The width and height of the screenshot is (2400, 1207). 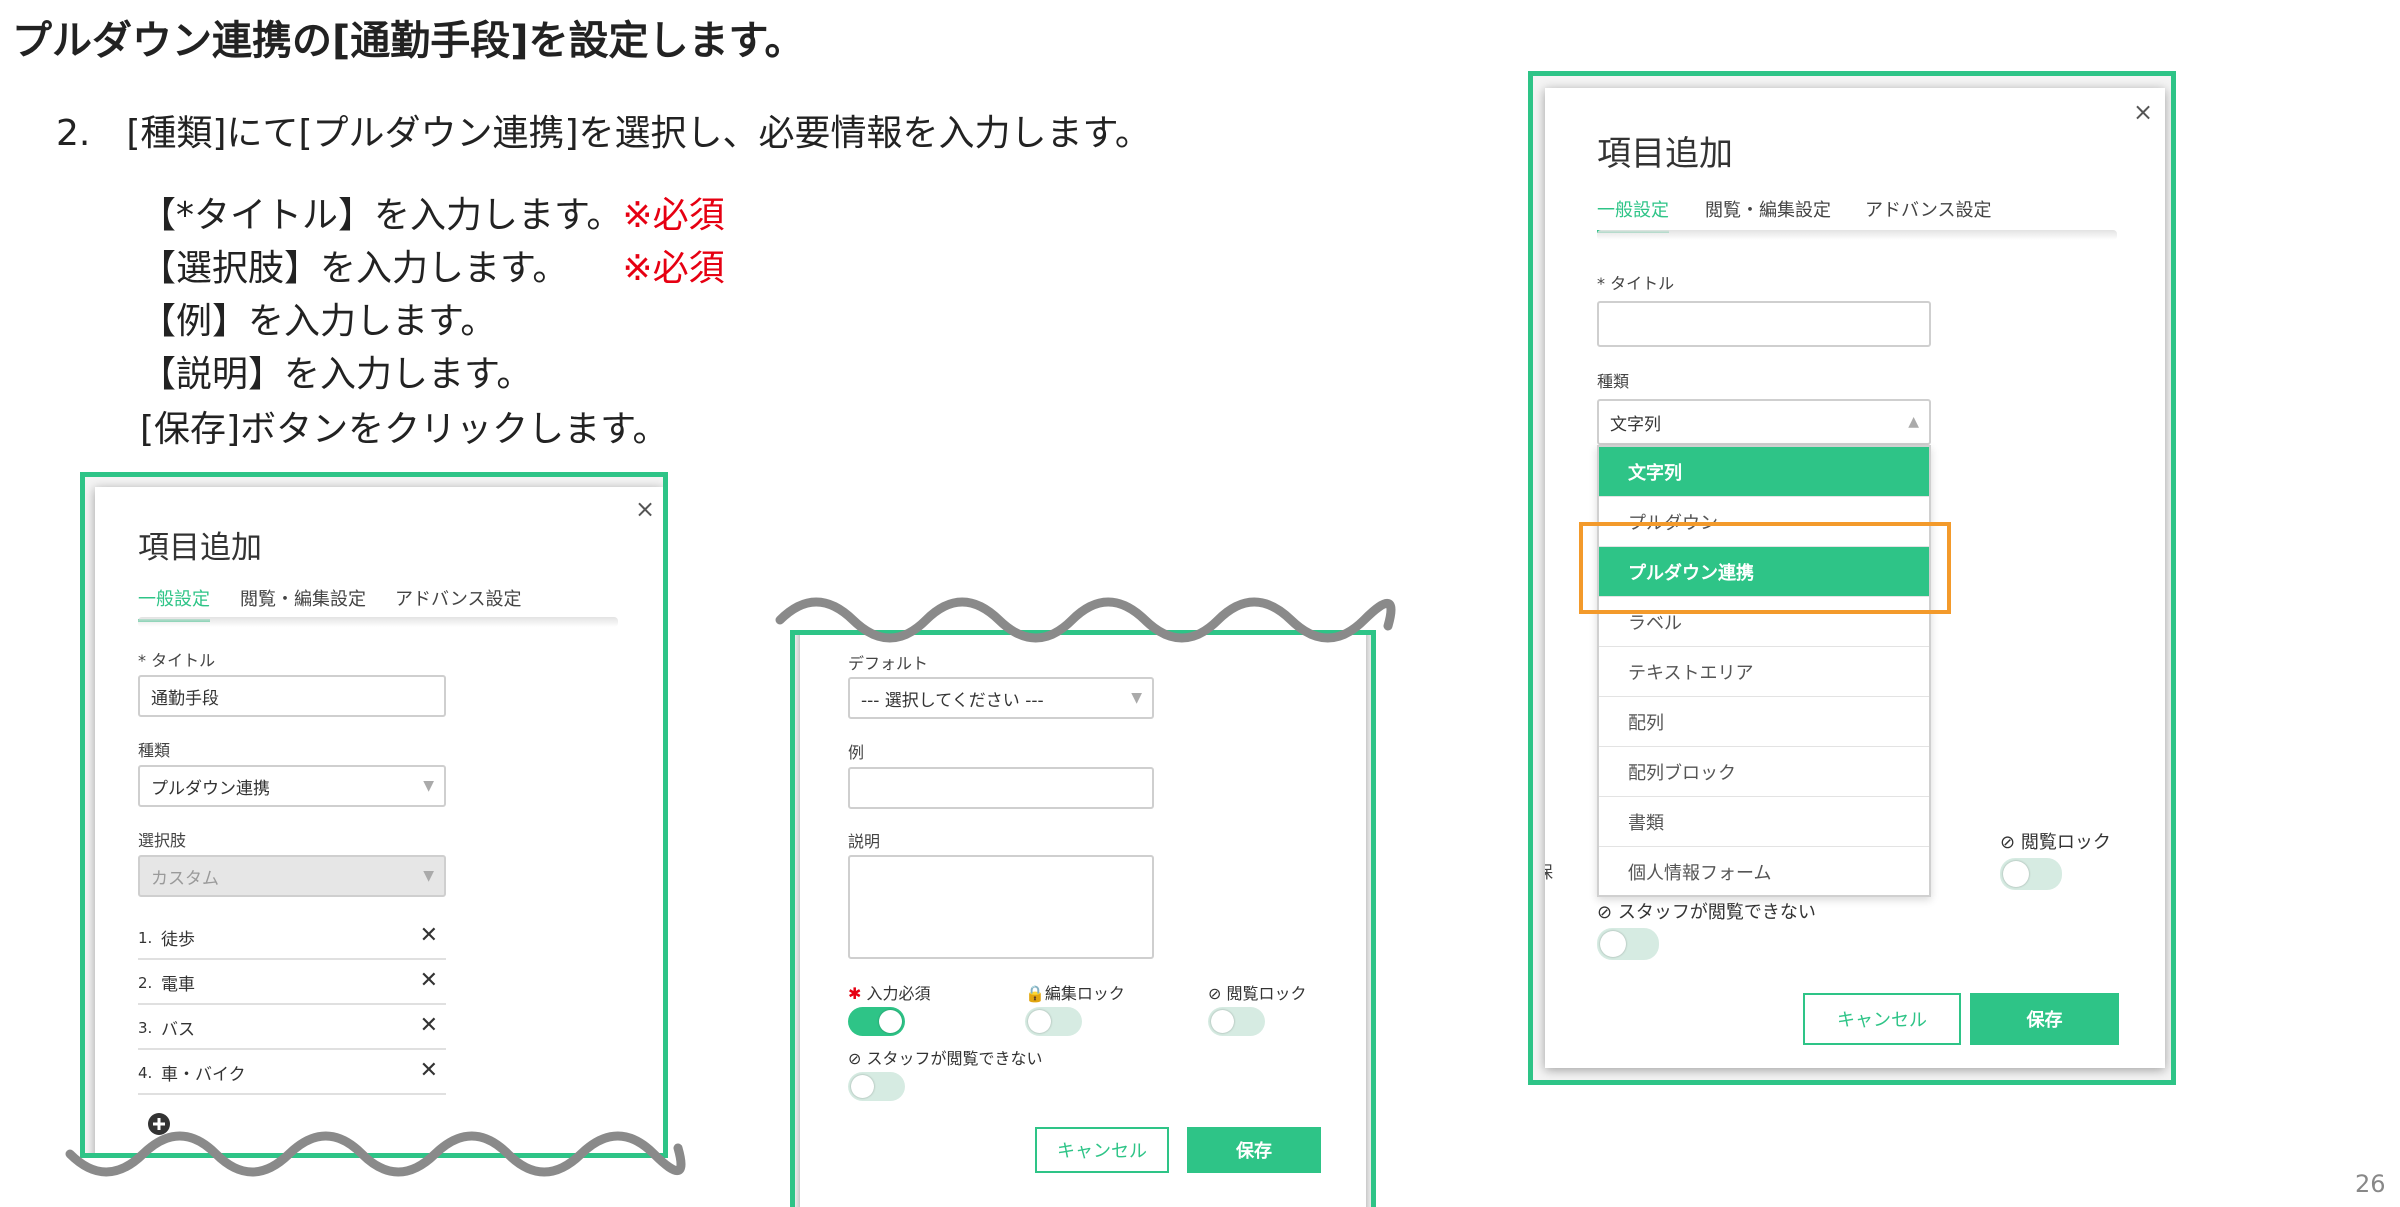 I want to click on example-input, so click(x=1001, y=788).